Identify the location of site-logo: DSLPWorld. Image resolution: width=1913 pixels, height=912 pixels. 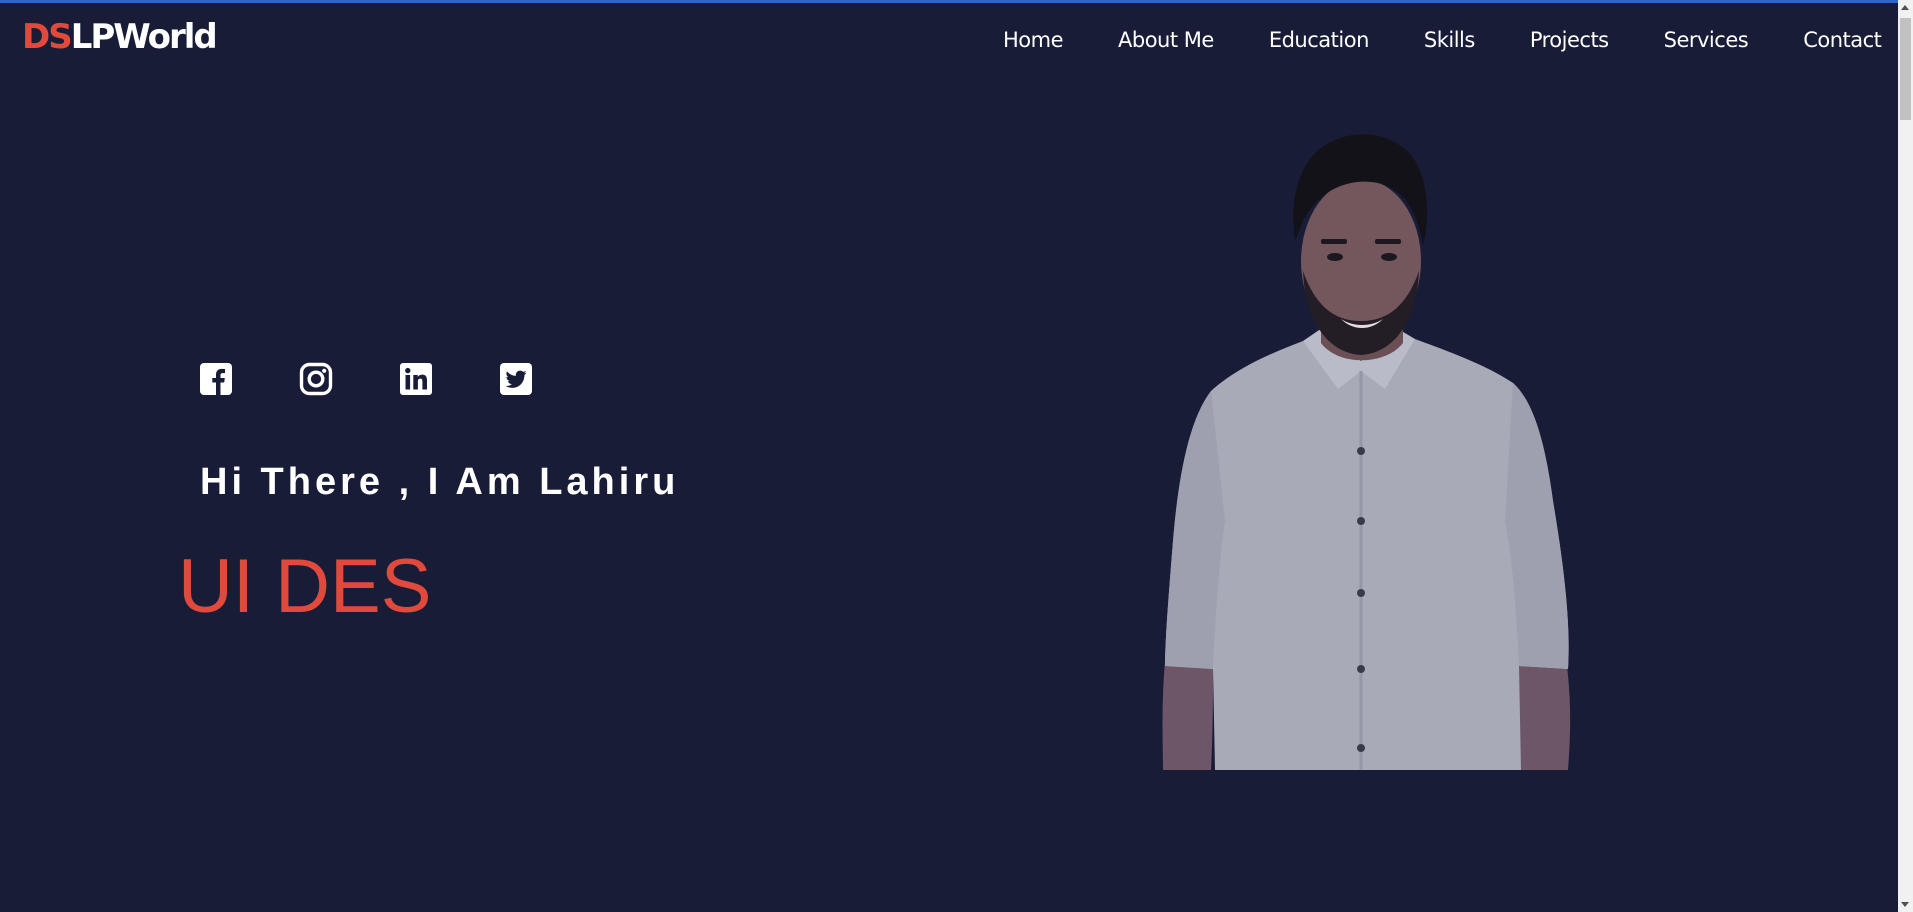
(120, 37).